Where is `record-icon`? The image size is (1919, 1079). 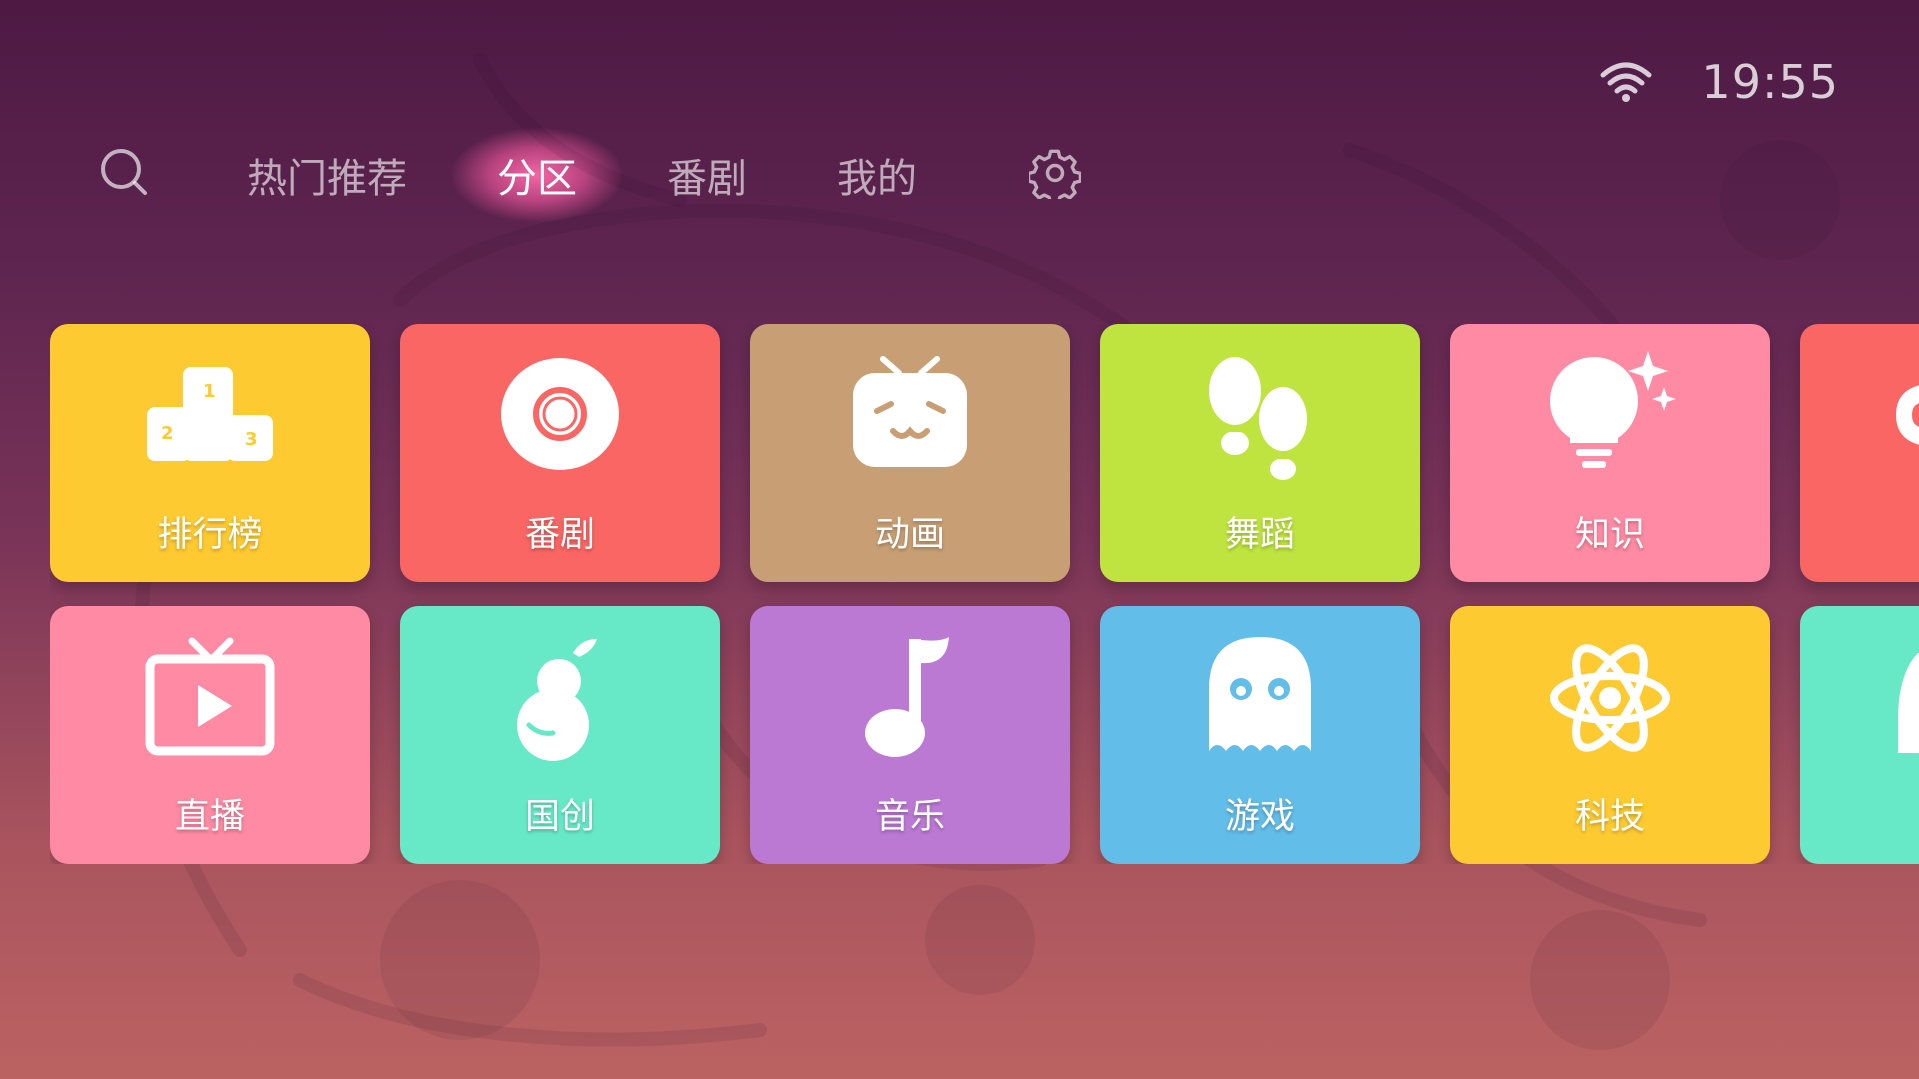
record-icon is located at coordinates (560, 416).